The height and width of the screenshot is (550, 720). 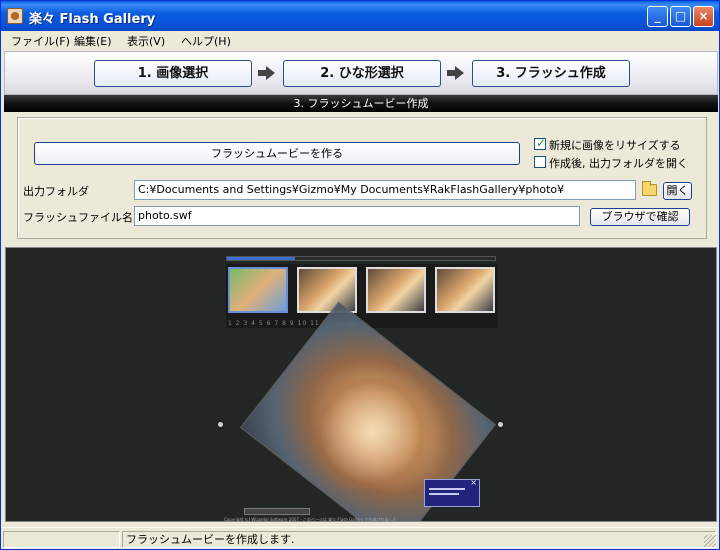 What do you see at coordinates (615, 145) in the screenshot?
I see `resize-checkbox-label: 新規に画像をリサイズする` at bounding box center [615, 145].